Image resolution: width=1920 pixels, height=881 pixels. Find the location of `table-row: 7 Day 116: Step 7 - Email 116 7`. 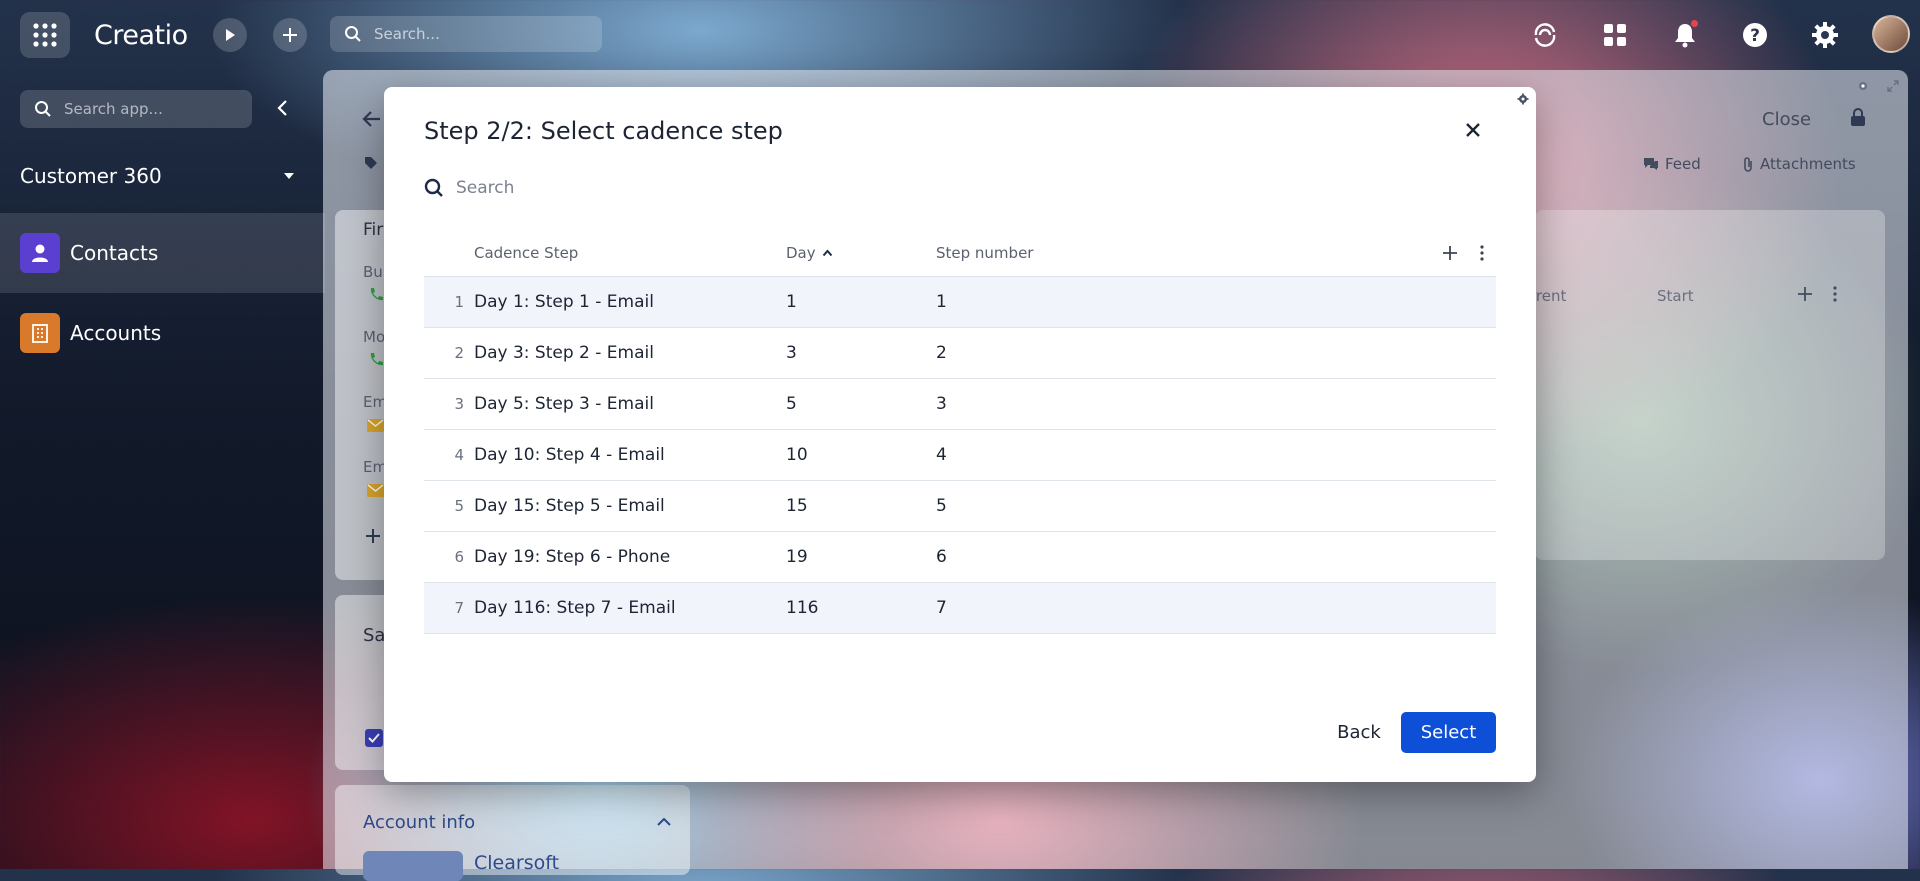

table-row: 7 Day 116: Step 7 - Email 116 7 is located at coordinates (960, 608).